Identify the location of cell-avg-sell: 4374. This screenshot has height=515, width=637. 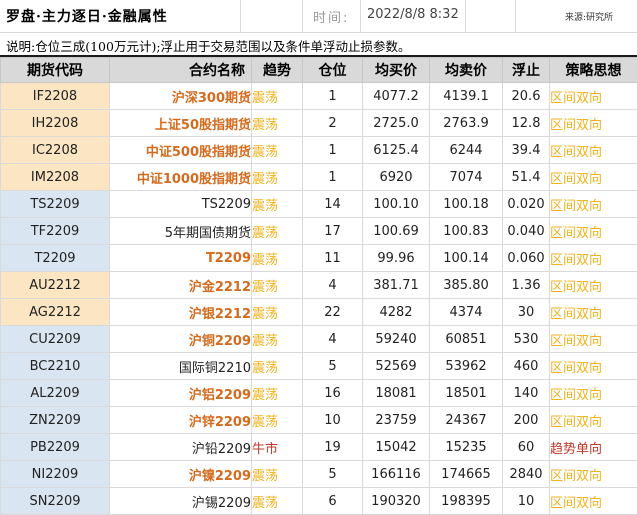
(466, 312).